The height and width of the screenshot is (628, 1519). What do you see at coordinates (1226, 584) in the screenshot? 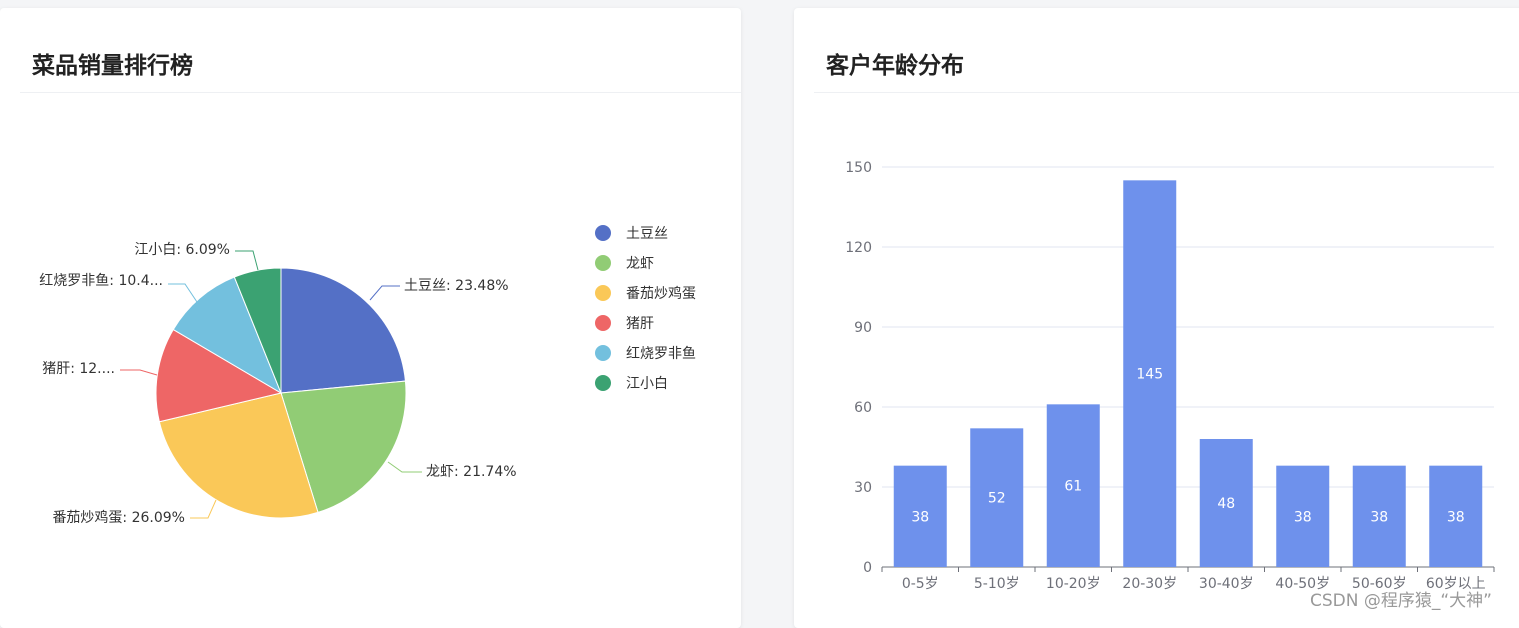
I see `x-tick-label: 30-40岁` at bounding box center [1226, 584].